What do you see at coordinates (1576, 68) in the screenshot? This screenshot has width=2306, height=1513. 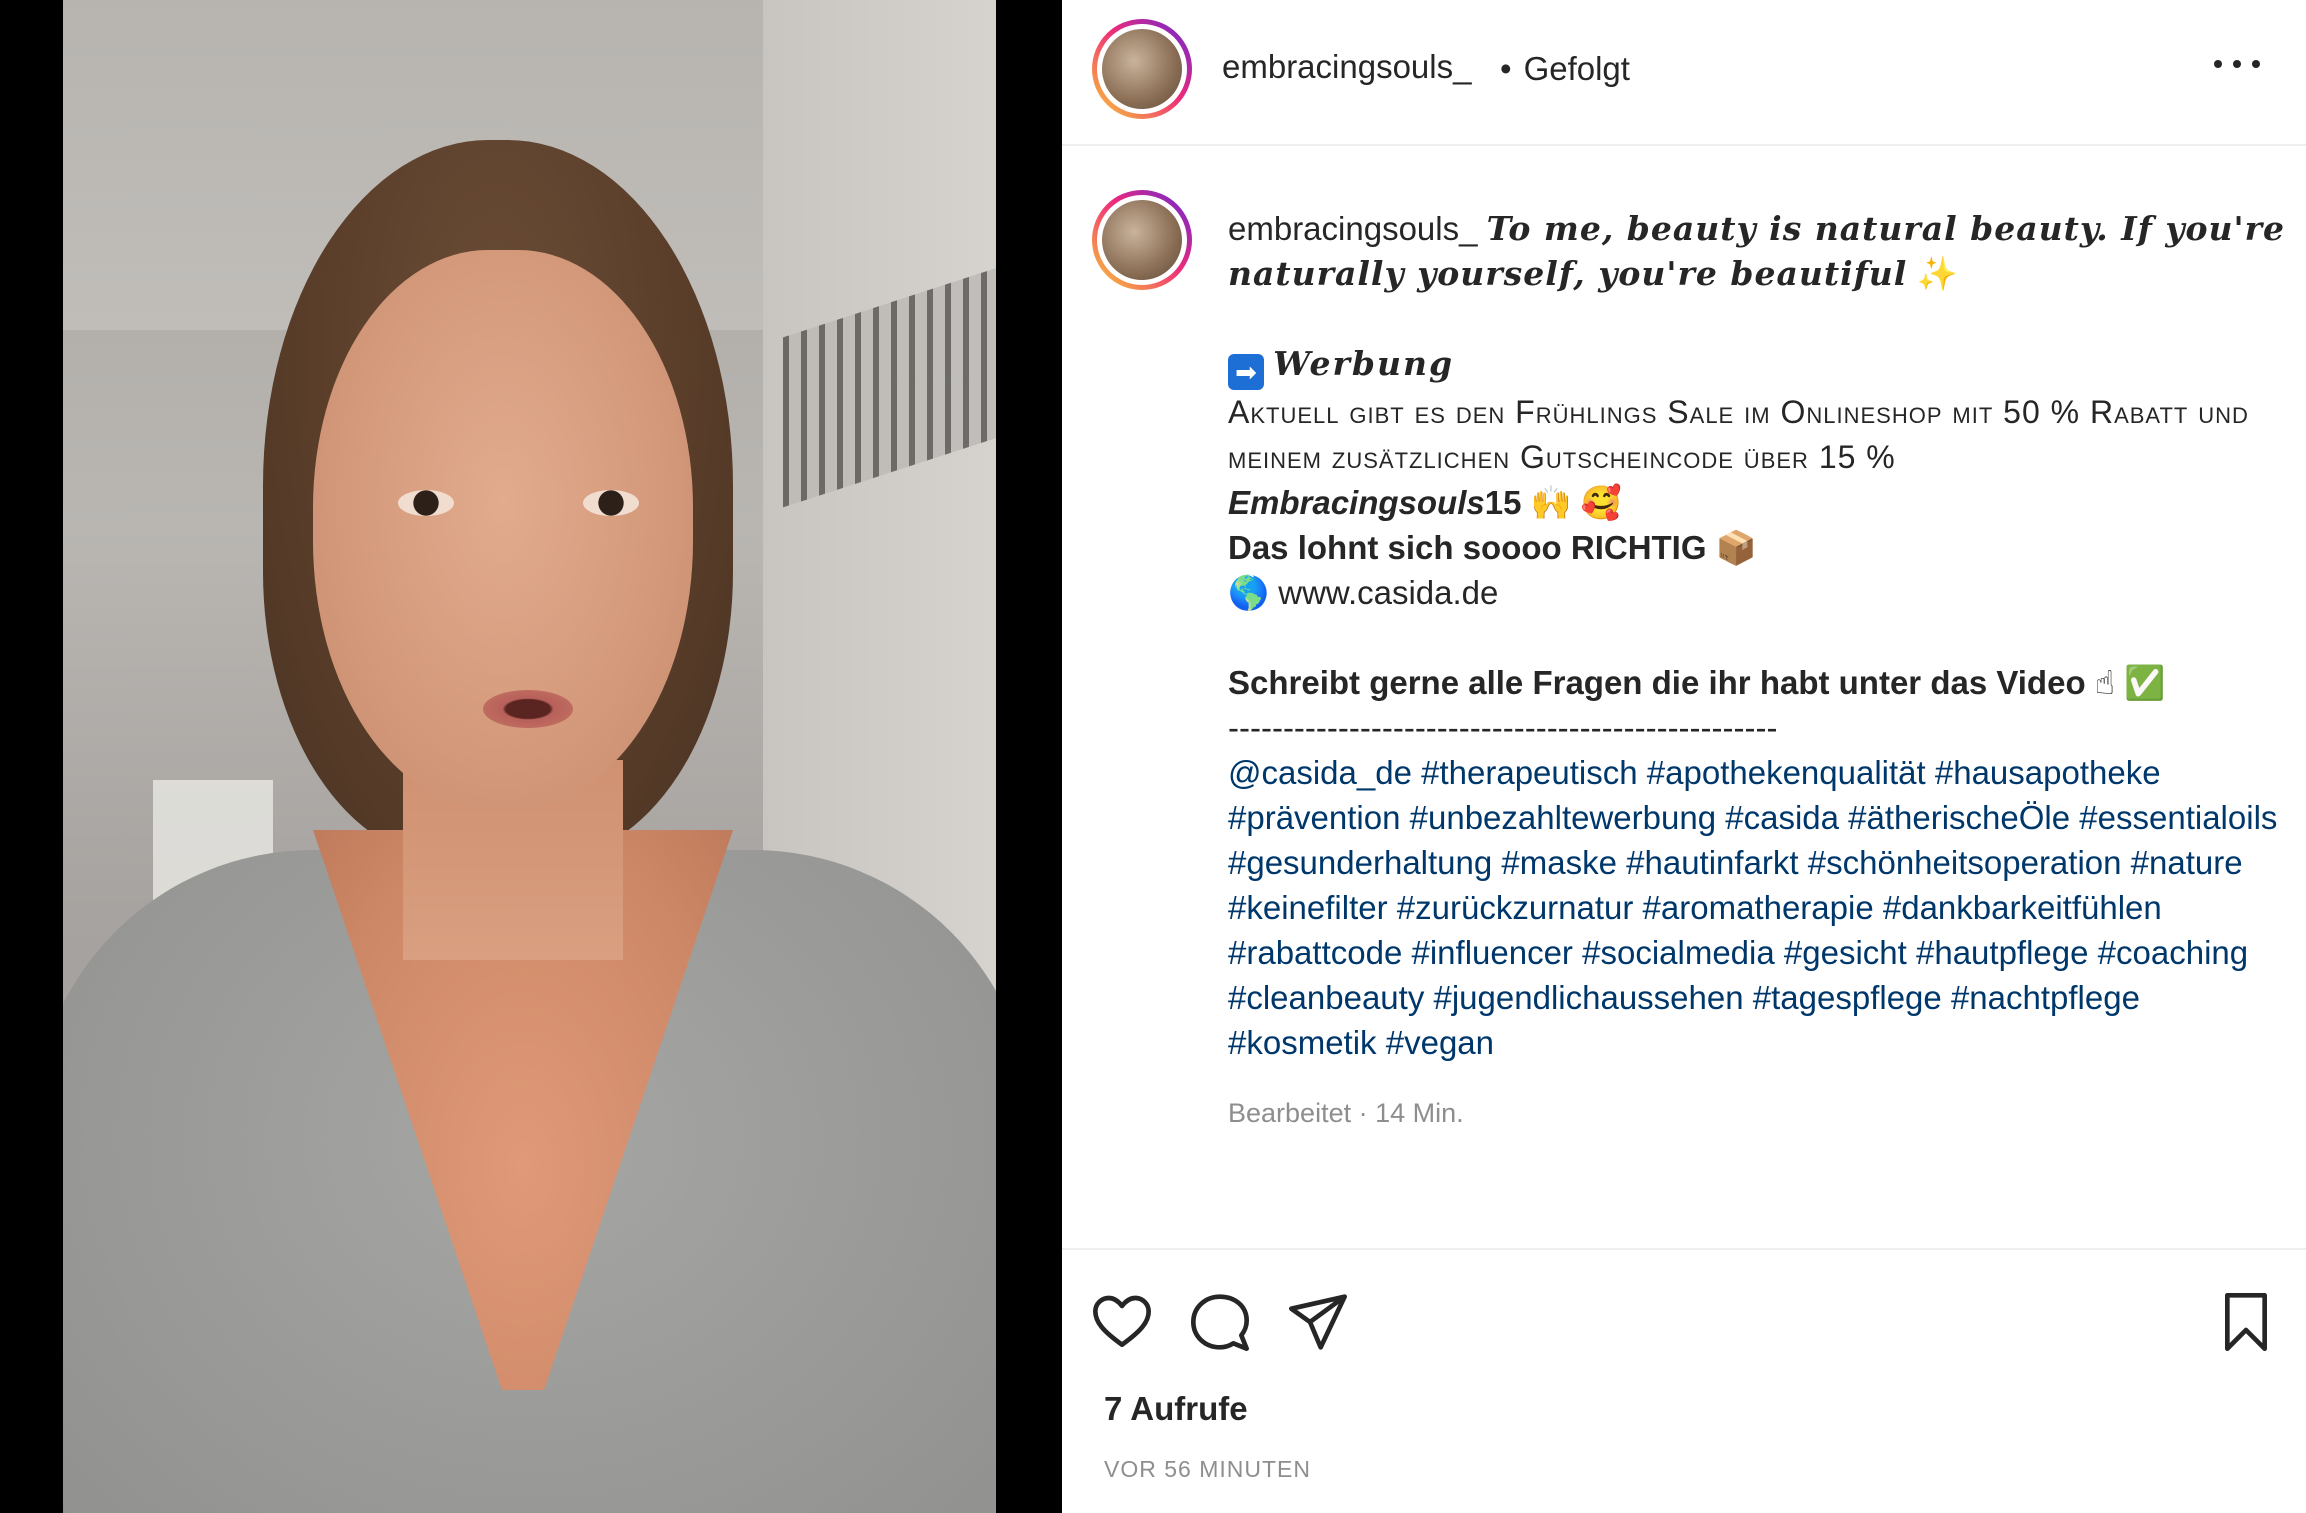 I see `follow-status-label: Gefolgt` at bounding box center [1576, 68].